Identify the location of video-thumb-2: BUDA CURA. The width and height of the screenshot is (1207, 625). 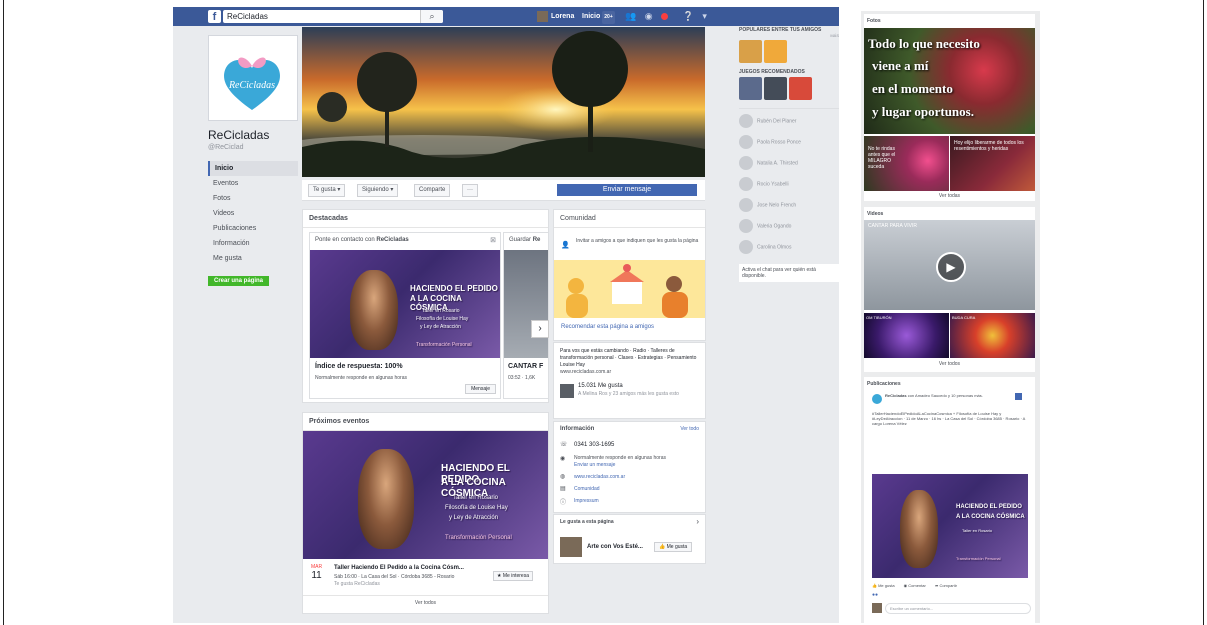
(992, 335).